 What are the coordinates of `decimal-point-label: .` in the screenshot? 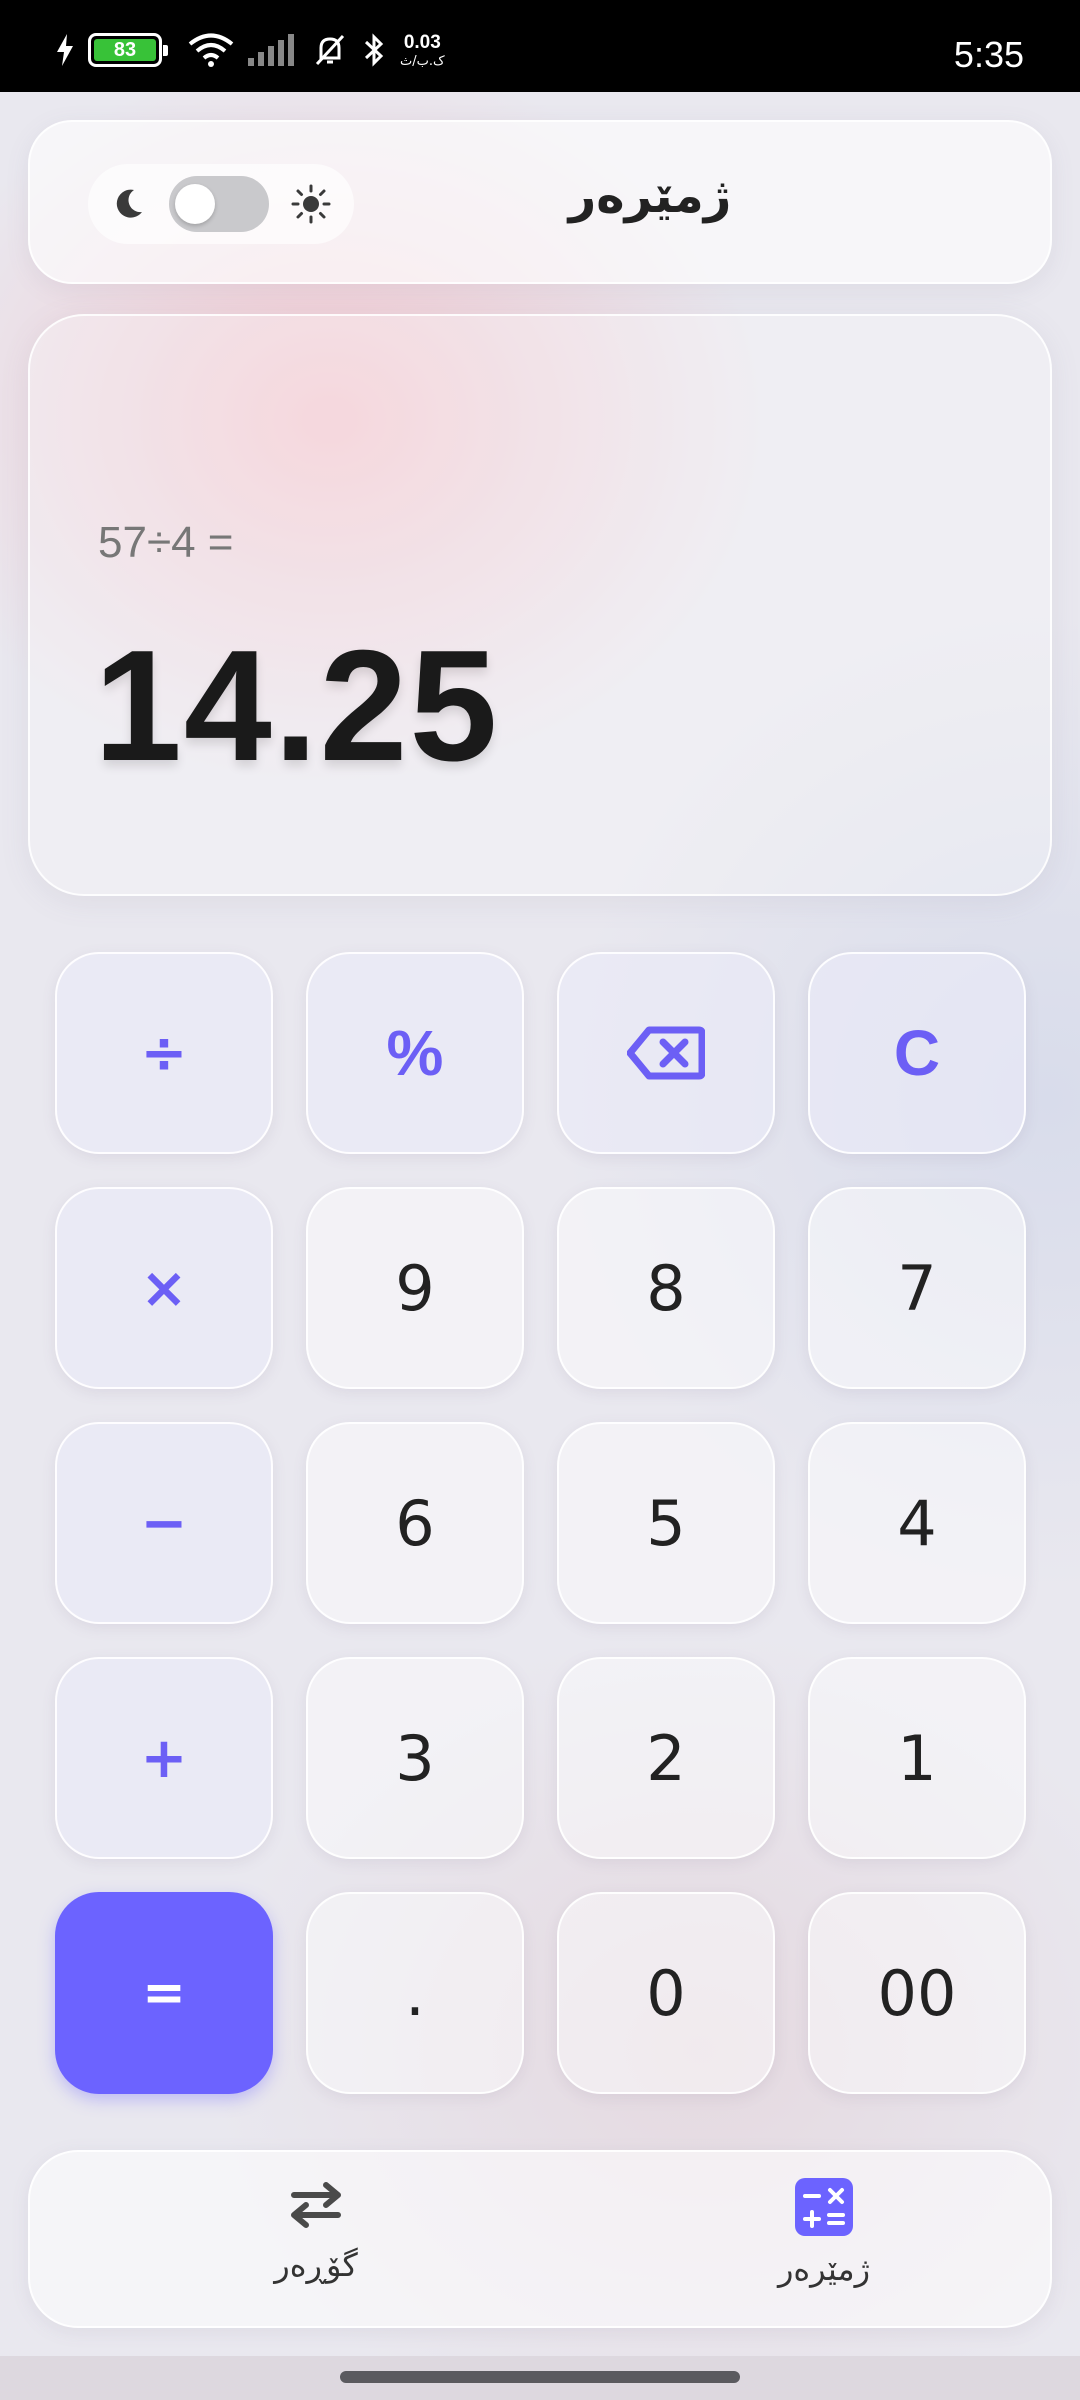 It's located at (415, 1993).